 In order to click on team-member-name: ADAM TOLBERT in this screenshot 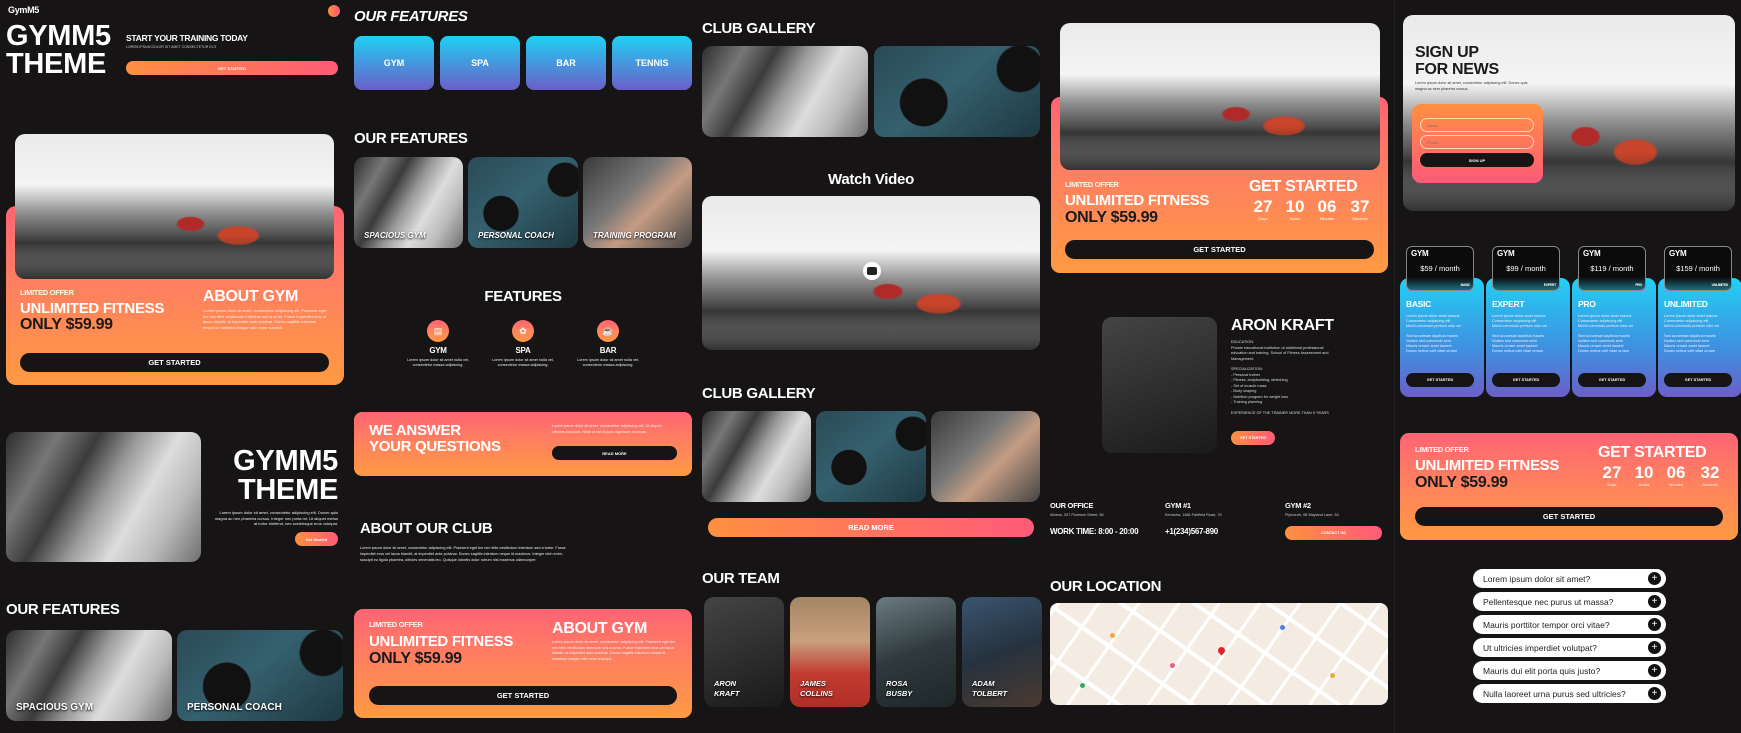, I will do `click(990, 688)`.